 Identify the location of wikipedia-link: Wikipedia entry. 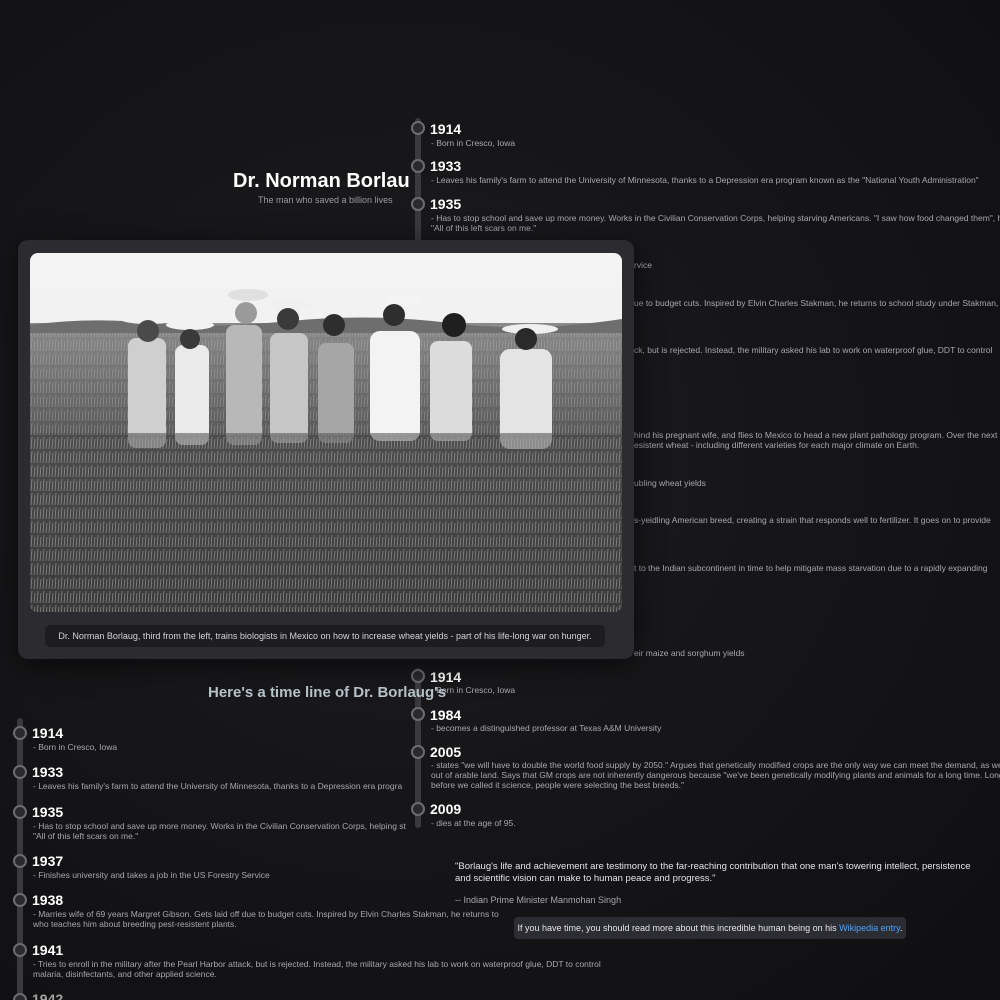
(869, 928).